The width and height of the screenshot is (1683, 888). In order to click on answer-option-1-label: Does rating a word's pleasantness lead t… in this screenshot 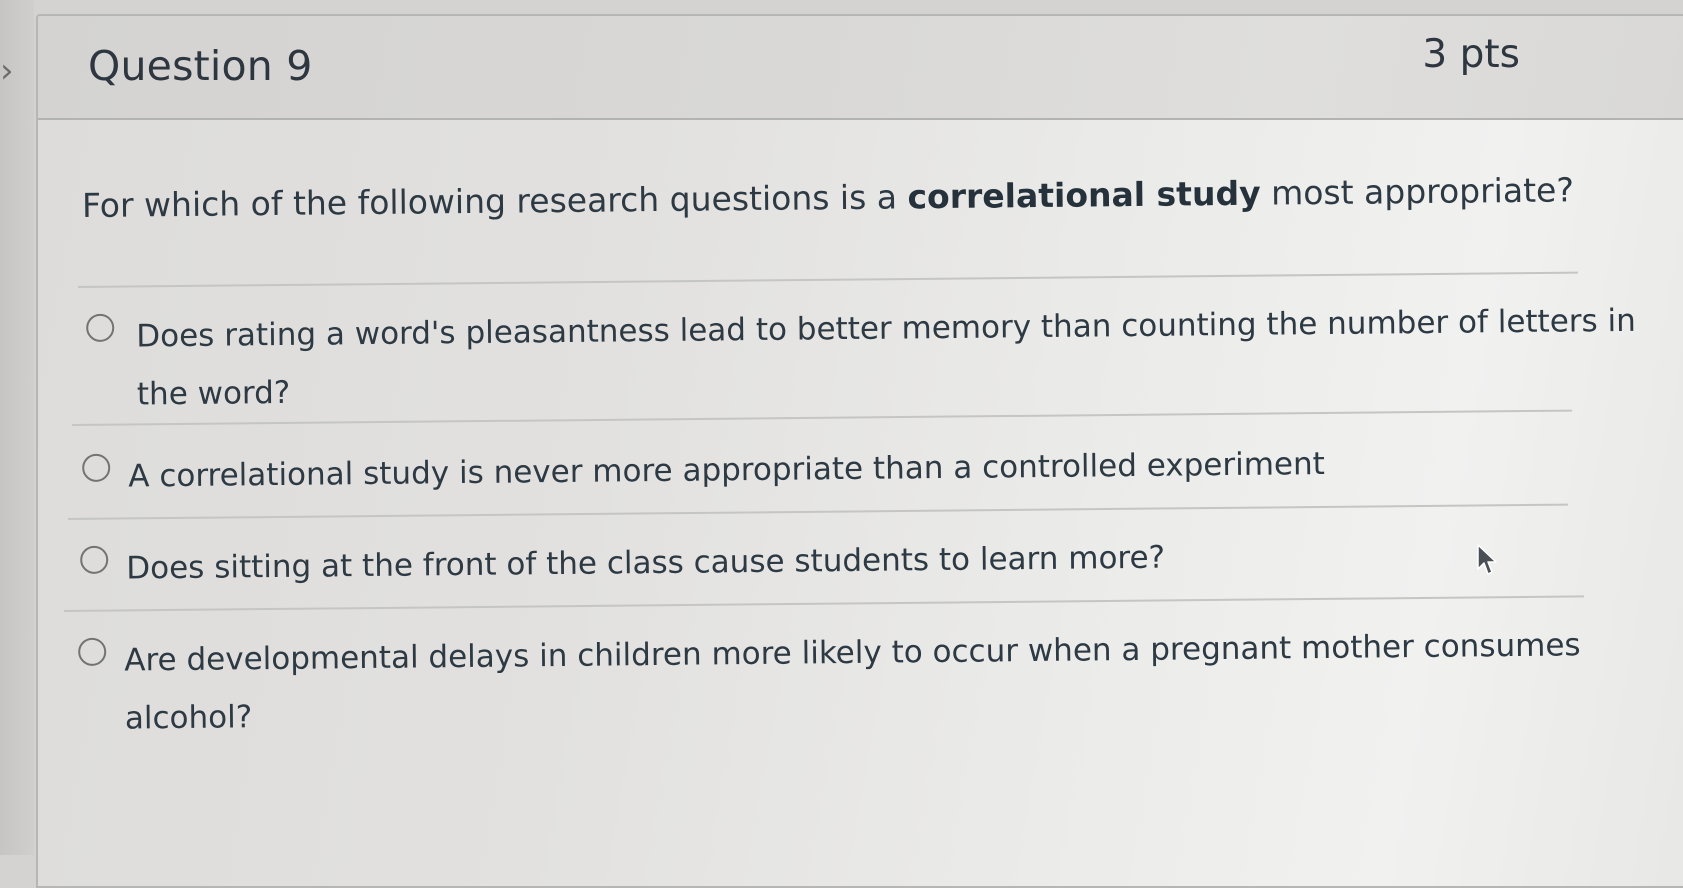, I will do `click(886, 358)`.